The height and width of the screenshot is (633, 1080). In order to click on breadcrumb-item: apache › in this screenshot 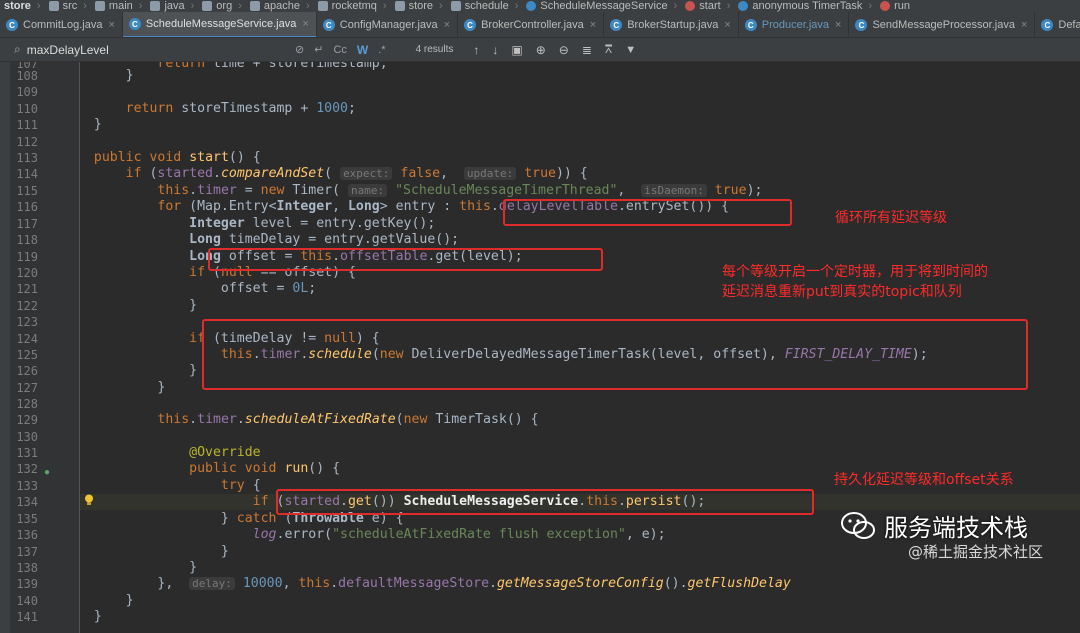, I will do `click(280, 6)`.